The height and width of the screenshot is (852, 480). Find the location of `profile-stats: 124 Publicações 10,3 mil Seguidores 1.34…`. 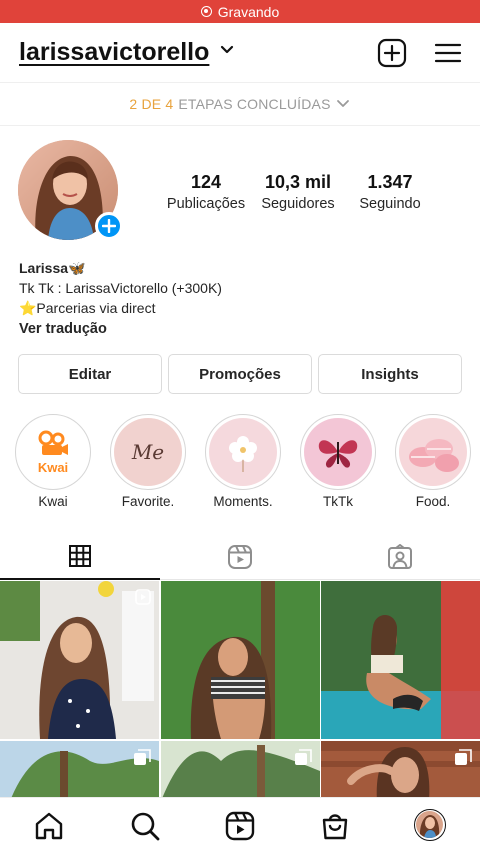

profile-stats: 124 Publicações 10,3 mil Seguidores 1.34… is located at coordinates (298, 192).